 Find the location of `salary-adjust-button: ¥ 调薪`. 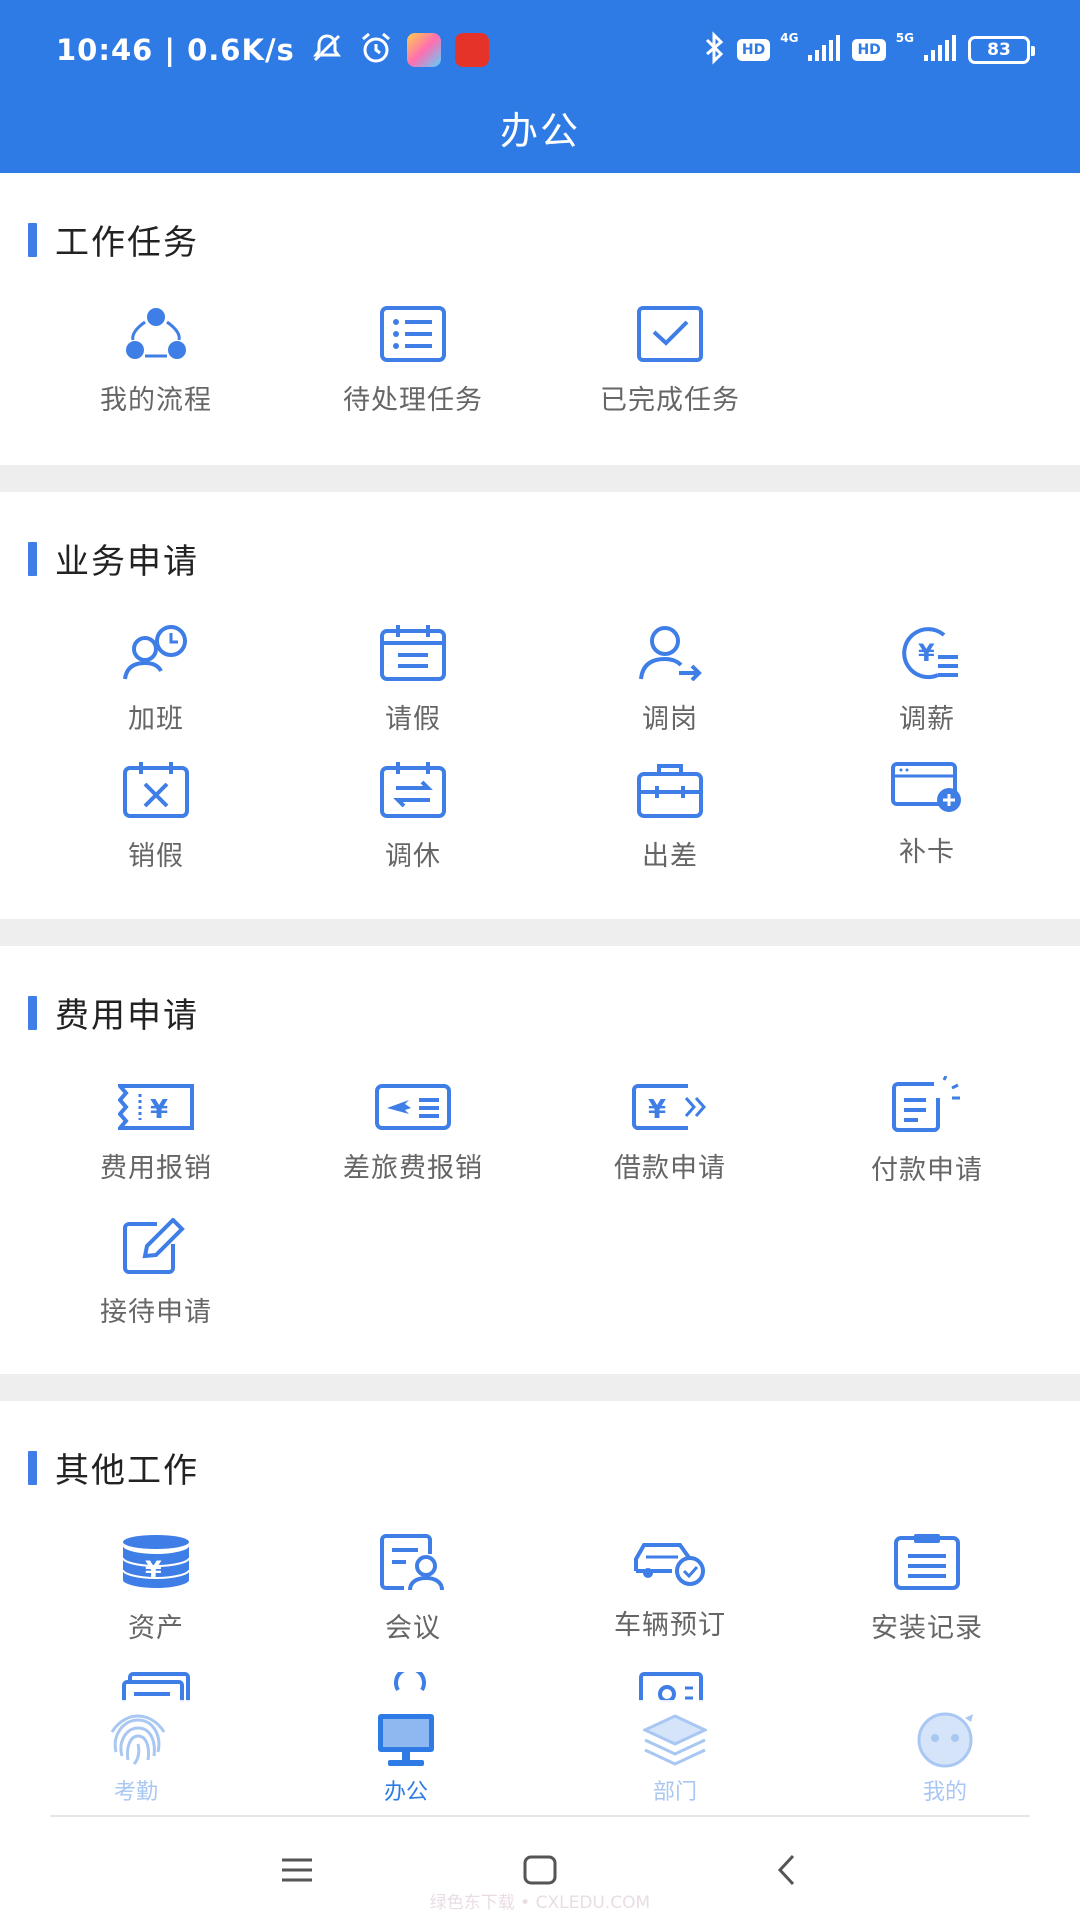

salary-adjust-button: ¥ 调薪 is located at coordinates (927, 680).